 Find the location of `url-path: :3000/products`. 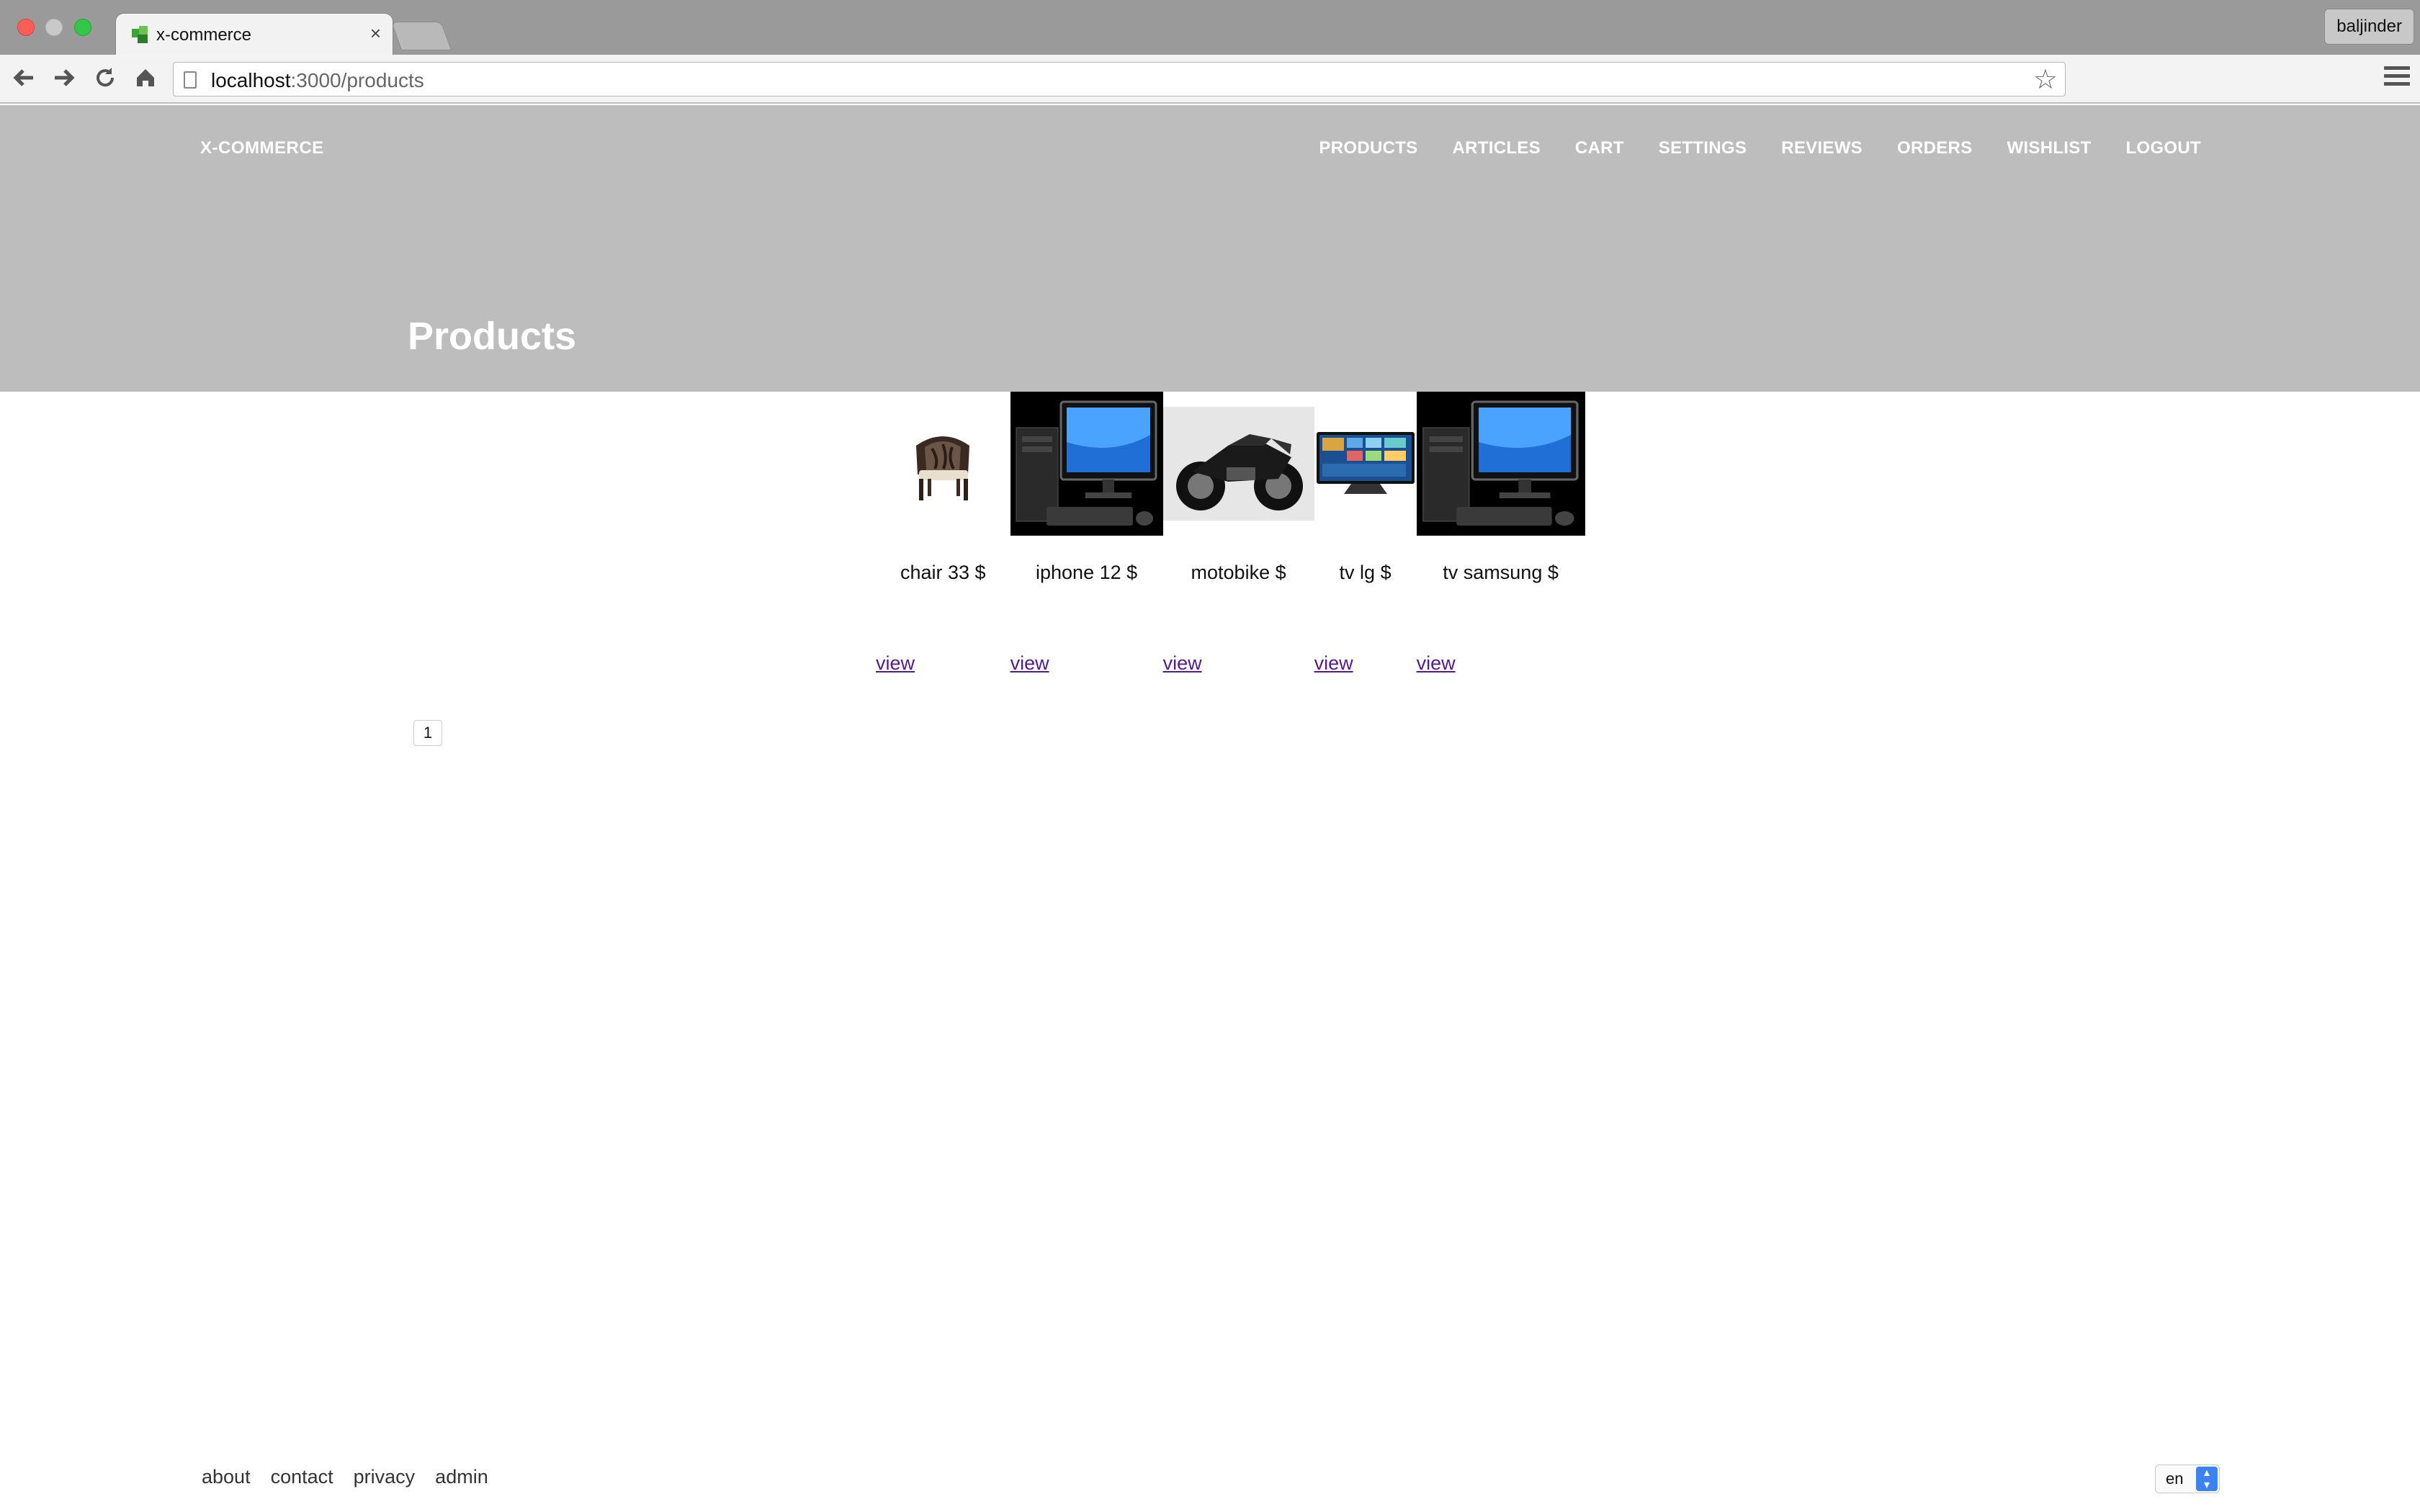

url-path: :3000/products is located at coordinates (357, 80).